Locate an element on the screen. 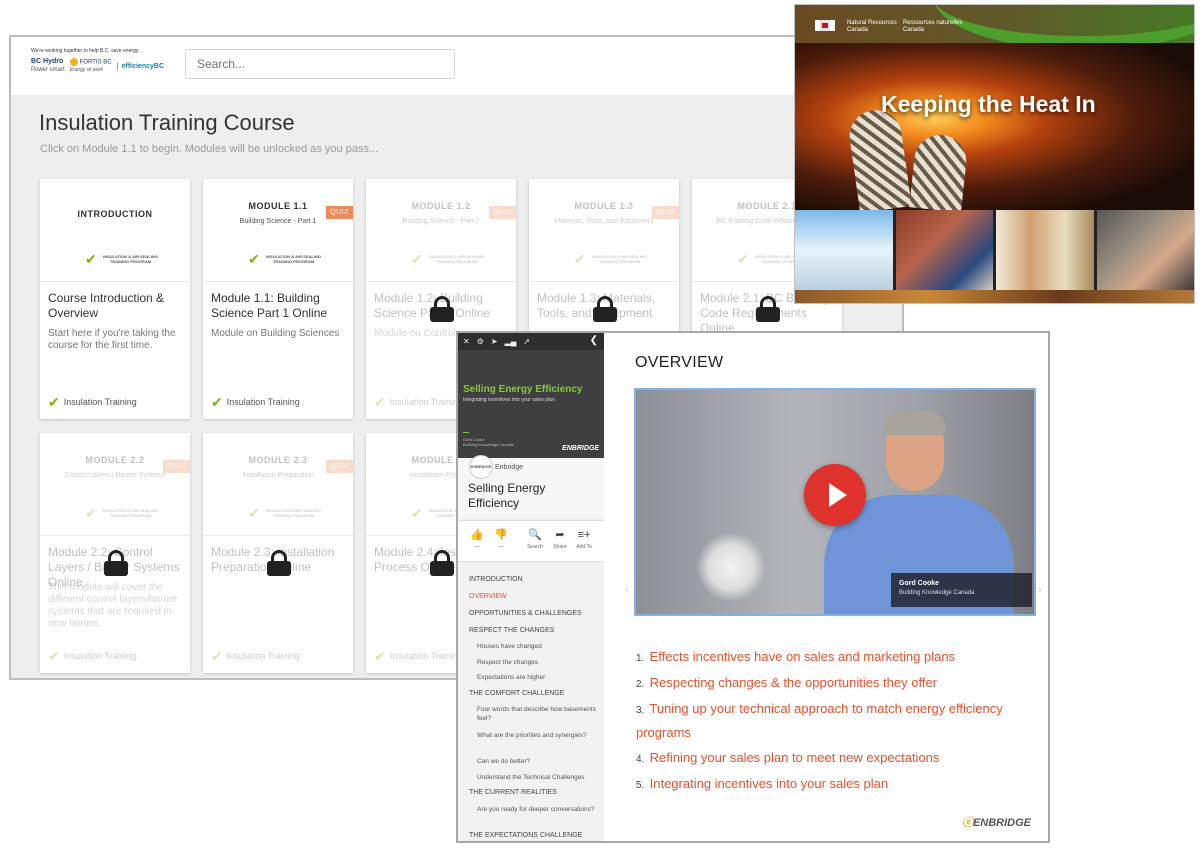 This screenshot has width=1200, height=859. toc-item: Understand the Technical Challenges is located at coordinates (537, 777).